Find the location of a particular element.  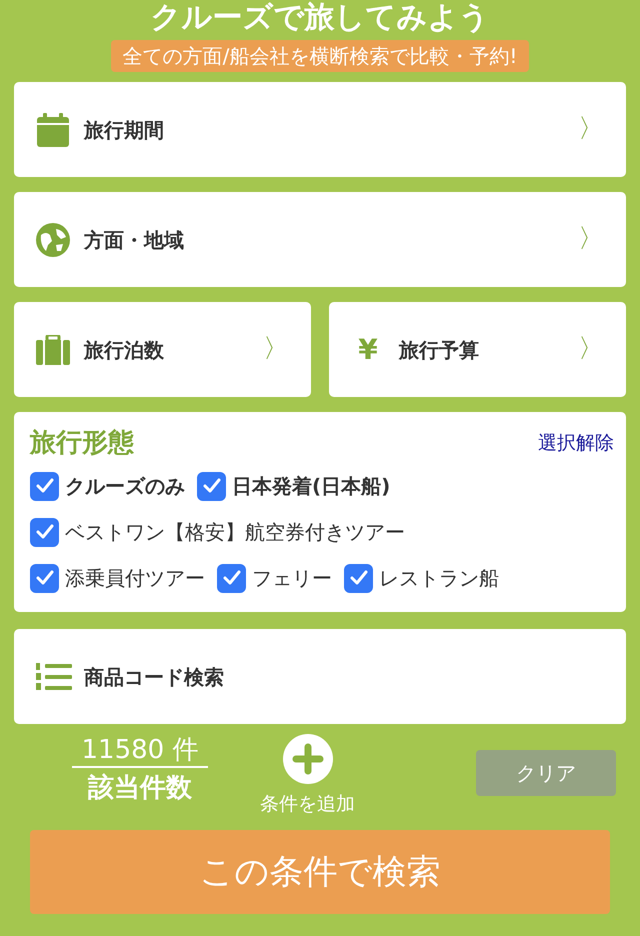

page-title: クルーズで旅してみよう is located at coordinates (320, 18).